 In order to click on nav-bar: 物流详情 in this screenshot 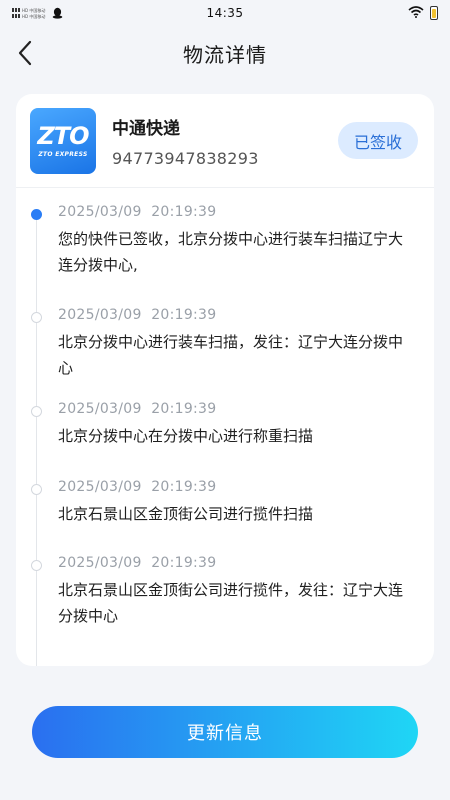, I will do `click(225, 53)`.